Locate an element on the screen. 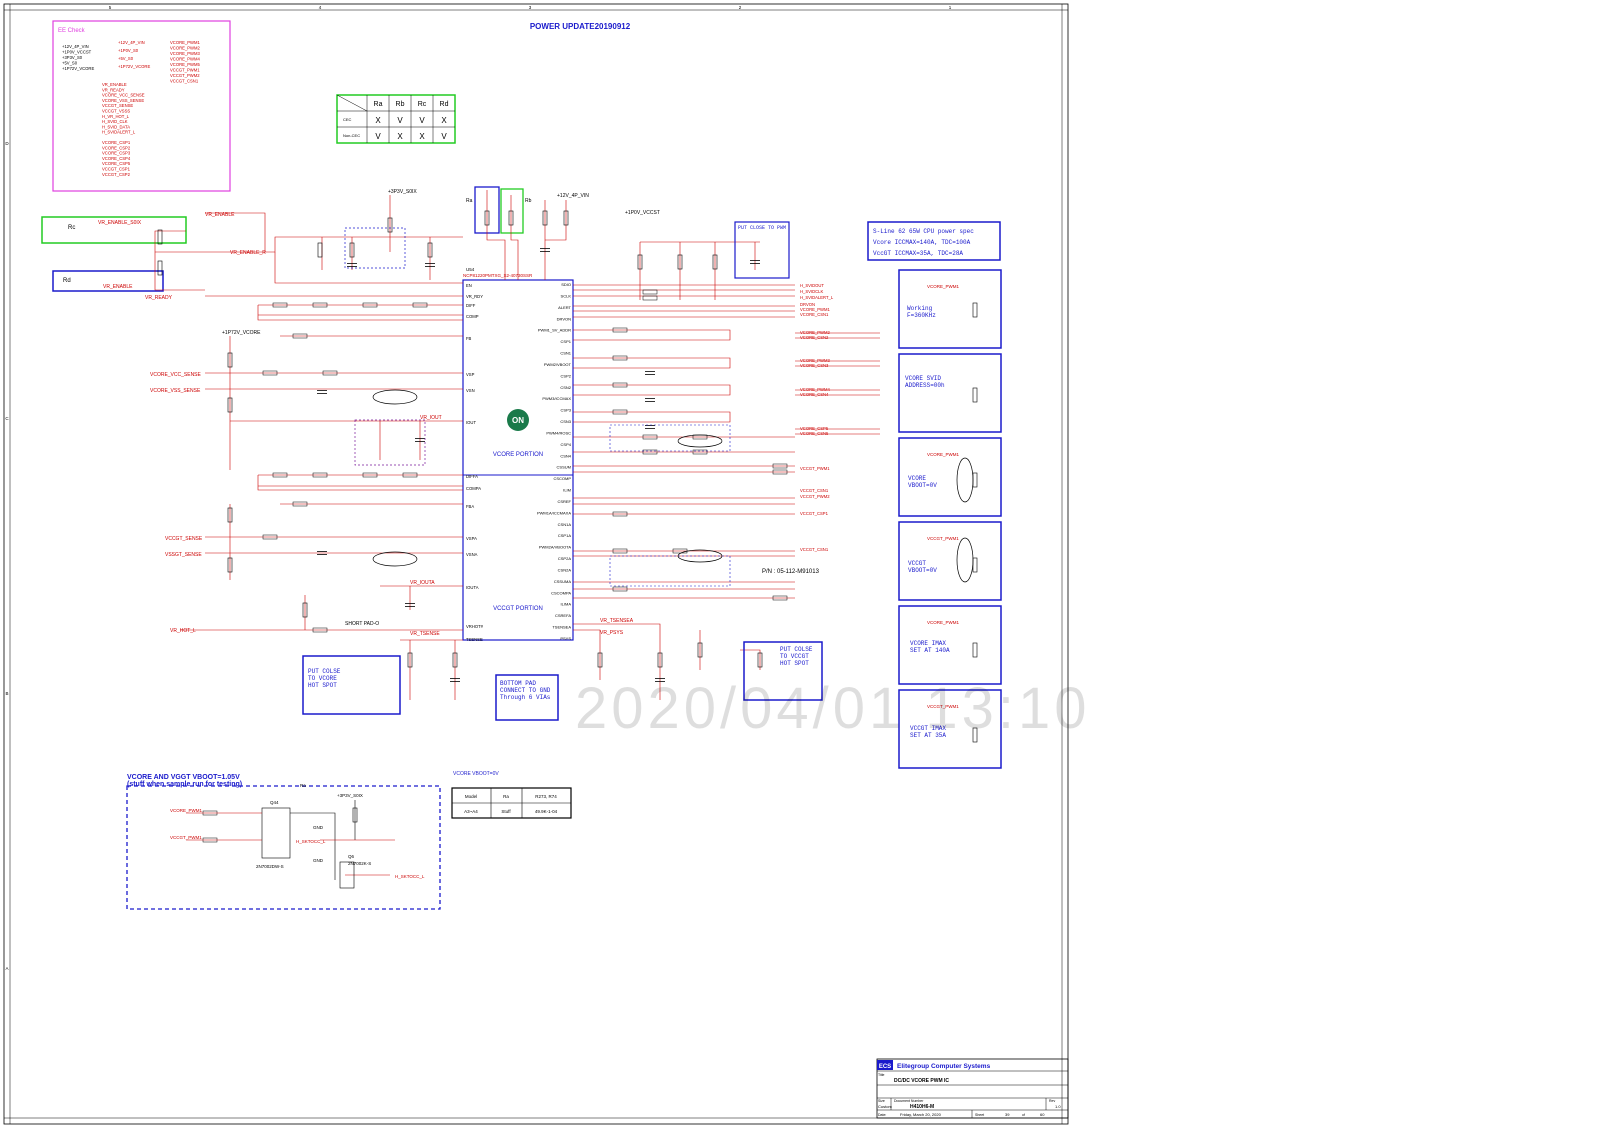  ee-enable-net: H_SVIDALERT_L is located at coordinates (119, 132).